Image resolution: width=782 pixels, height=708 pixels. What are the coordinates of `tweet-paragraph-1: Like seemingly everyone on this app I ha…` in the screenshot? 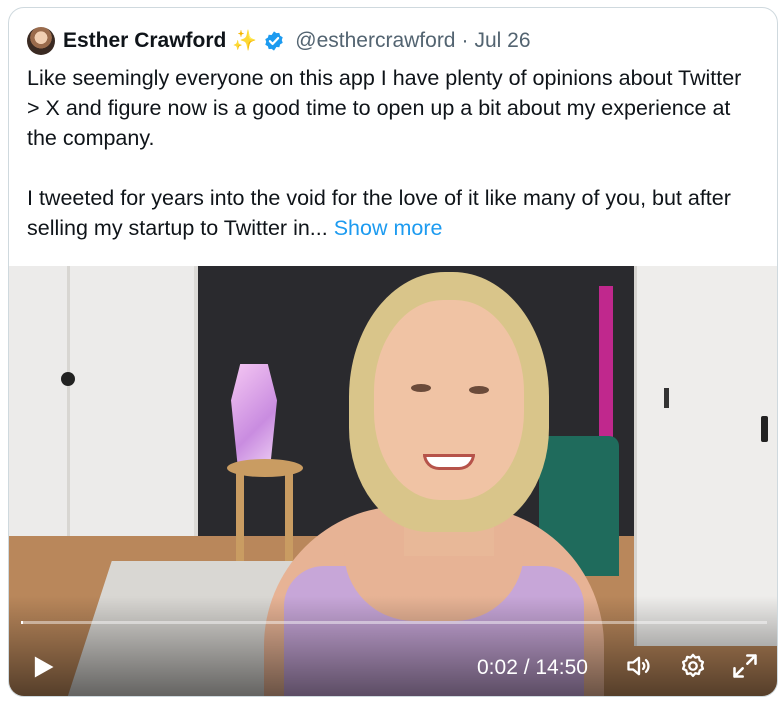 It's located at (384, 108).